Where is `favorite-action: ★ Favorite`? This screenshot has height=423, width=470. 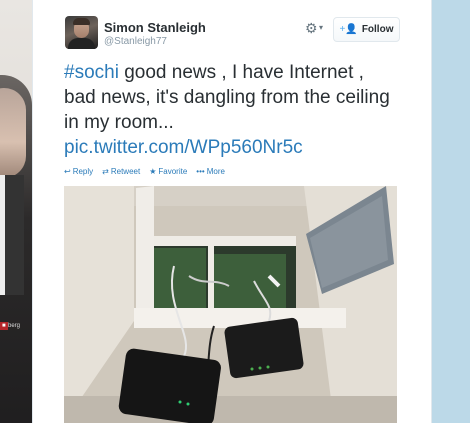 favorite-action: ★ Favorite is located at coordinates (168, 171).